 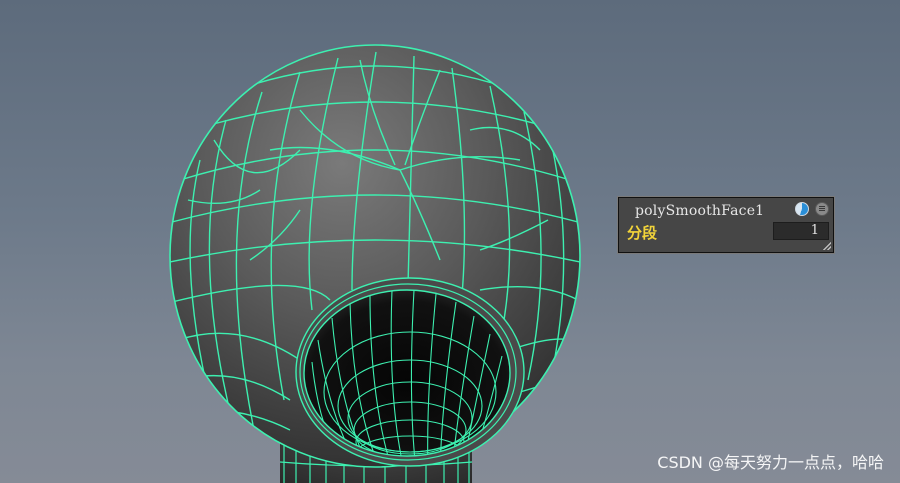 I want to click on resize-grip-icon, so click(x=827, y=246).